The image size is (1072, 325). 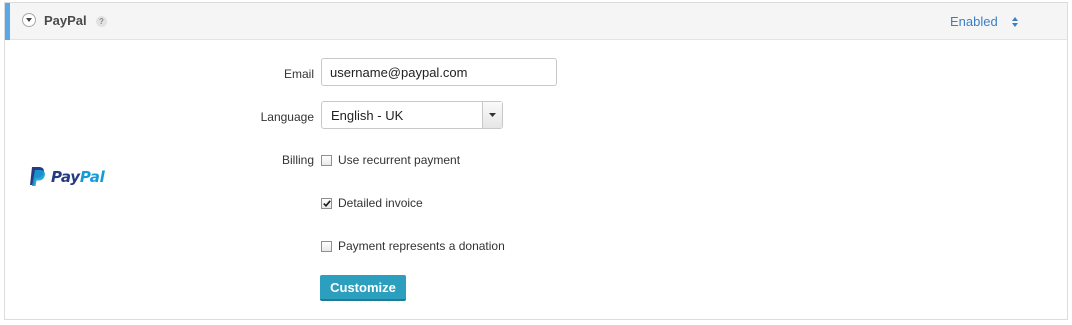 I want to click on email-label: Email, so click(x=298, y=74).